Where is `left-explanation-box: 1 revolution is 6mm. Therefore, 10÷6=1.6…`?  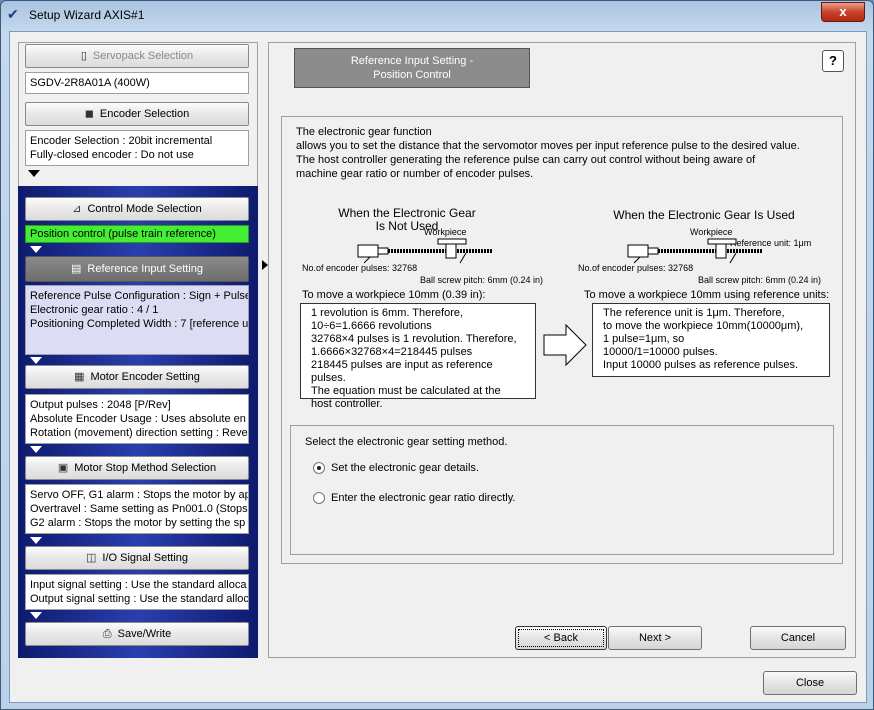
left-explanation-box: 1 revolution is 6mm. Therefore, 10÷6=1.6… is located at coordinates (418, 356).